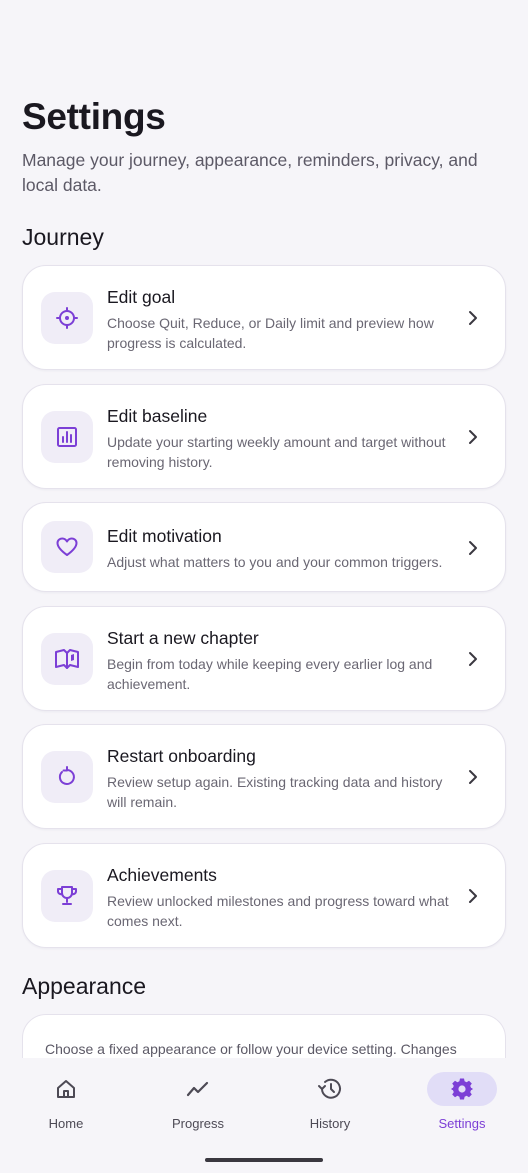 The image size is (528, 1173). Describe the element at coordinates (181, 756) in the screenshot. I see `card-title: Restart onboarding` at that location.